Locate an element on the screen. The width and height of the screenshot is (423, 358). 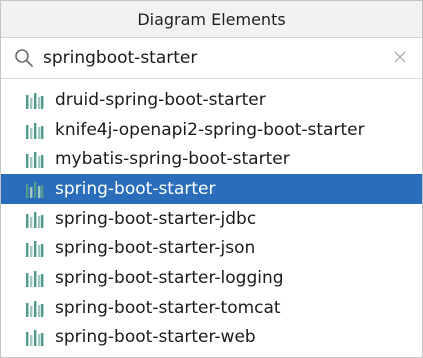
list-item: knife4j-openapi2-spring-boot-starter is located at coordinates (211, 130).